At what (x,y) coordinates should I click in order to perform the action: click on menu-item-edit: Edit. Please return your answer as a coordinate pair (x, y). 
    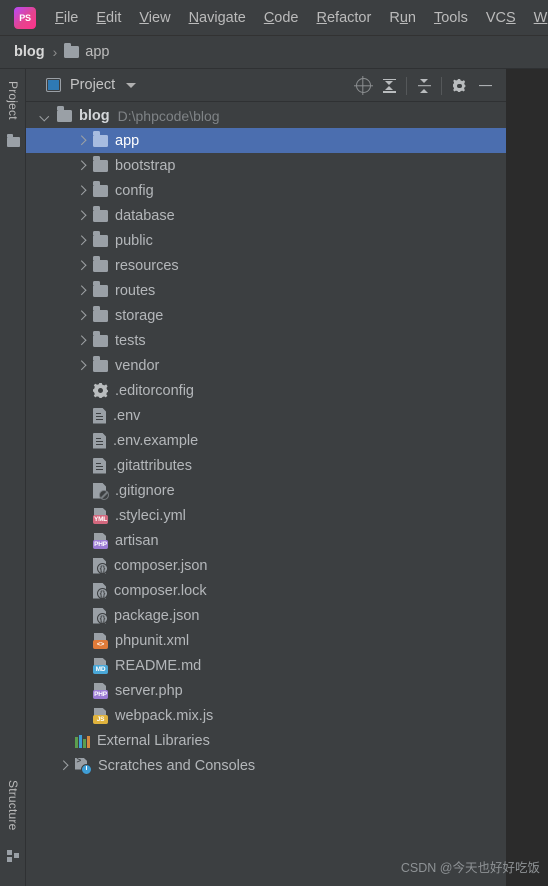
    Looking at the image, I should click on (108, 18).